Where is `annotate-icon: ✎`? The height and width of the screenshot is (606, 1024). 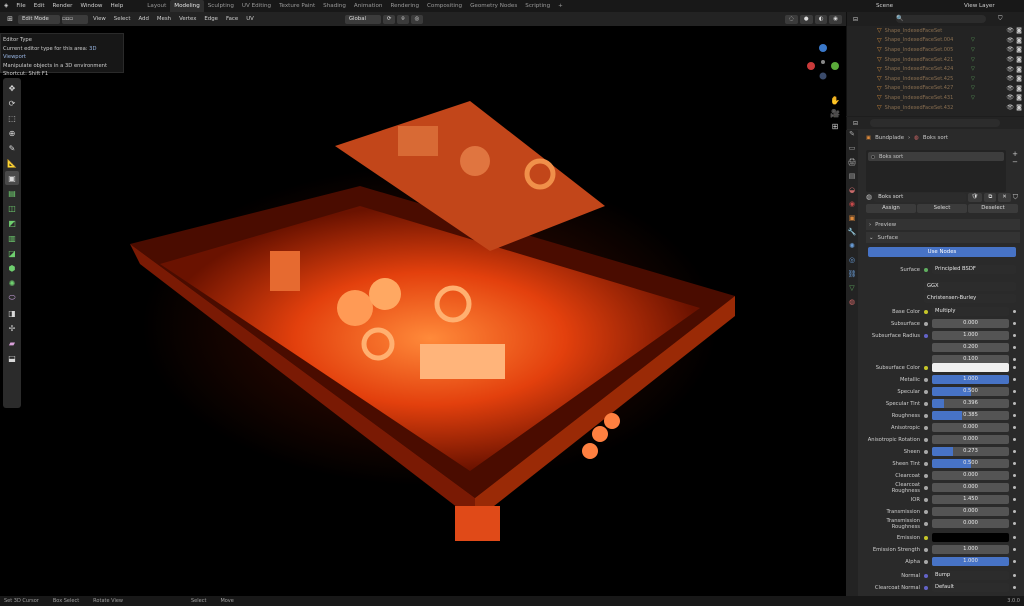
annotate-icon: ✎ is located at coordinates (12, 148).